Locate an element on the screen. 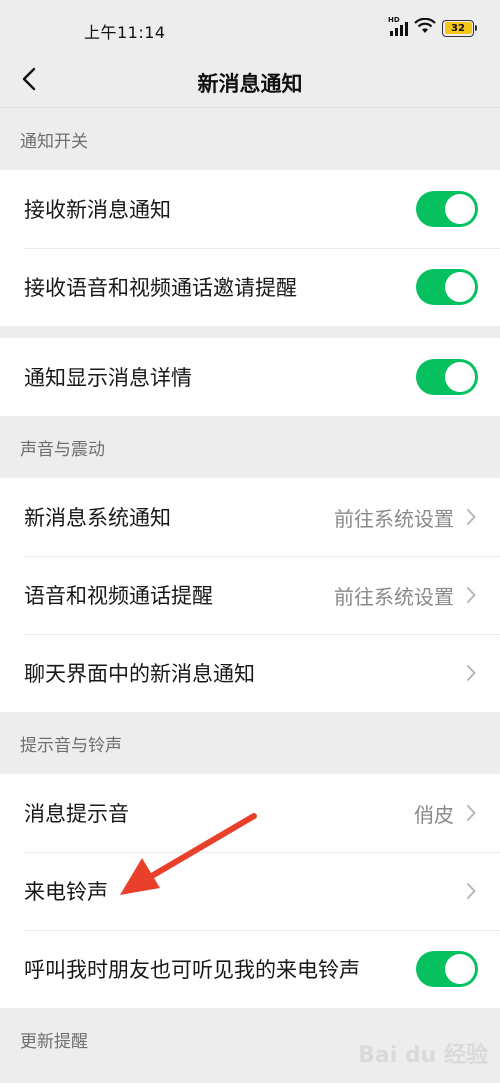 This screenshot has height=1083, width=500. row-incoming-ringtone: 来电铃声 is located at coordinates (250, 891).